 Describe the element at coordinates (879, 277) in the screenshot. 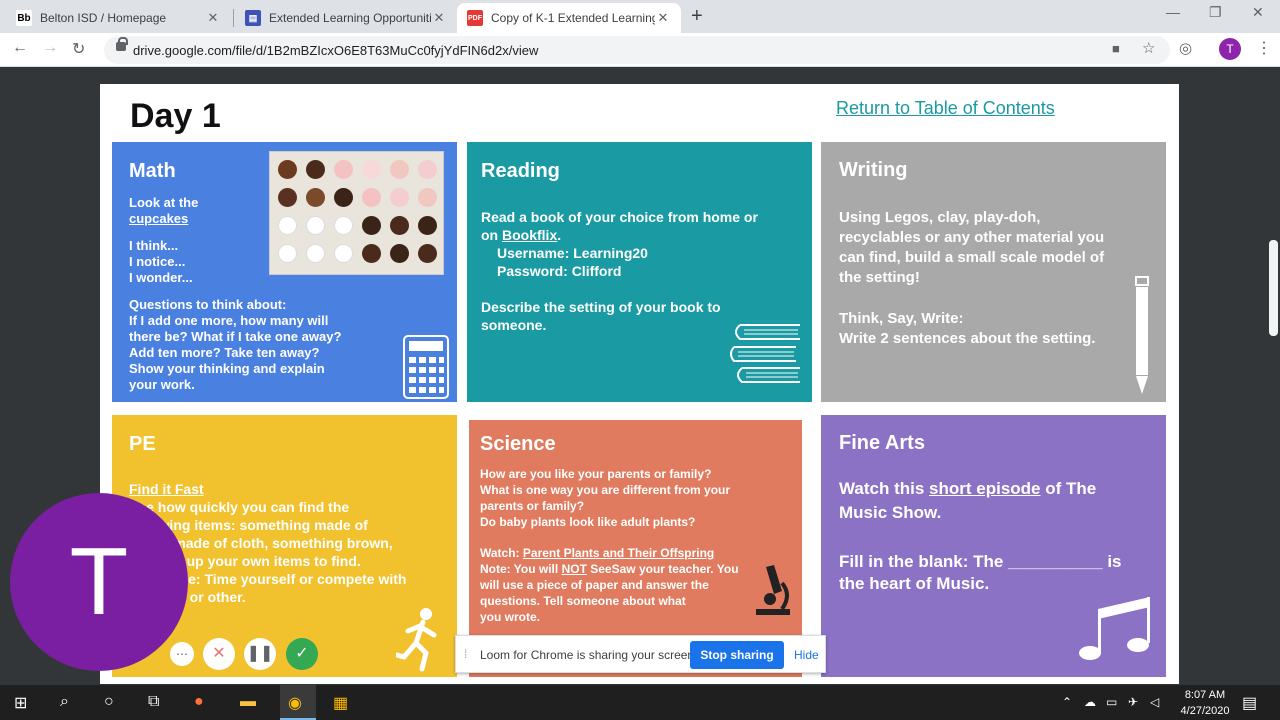

I see `card-text: the setting!` at that location.